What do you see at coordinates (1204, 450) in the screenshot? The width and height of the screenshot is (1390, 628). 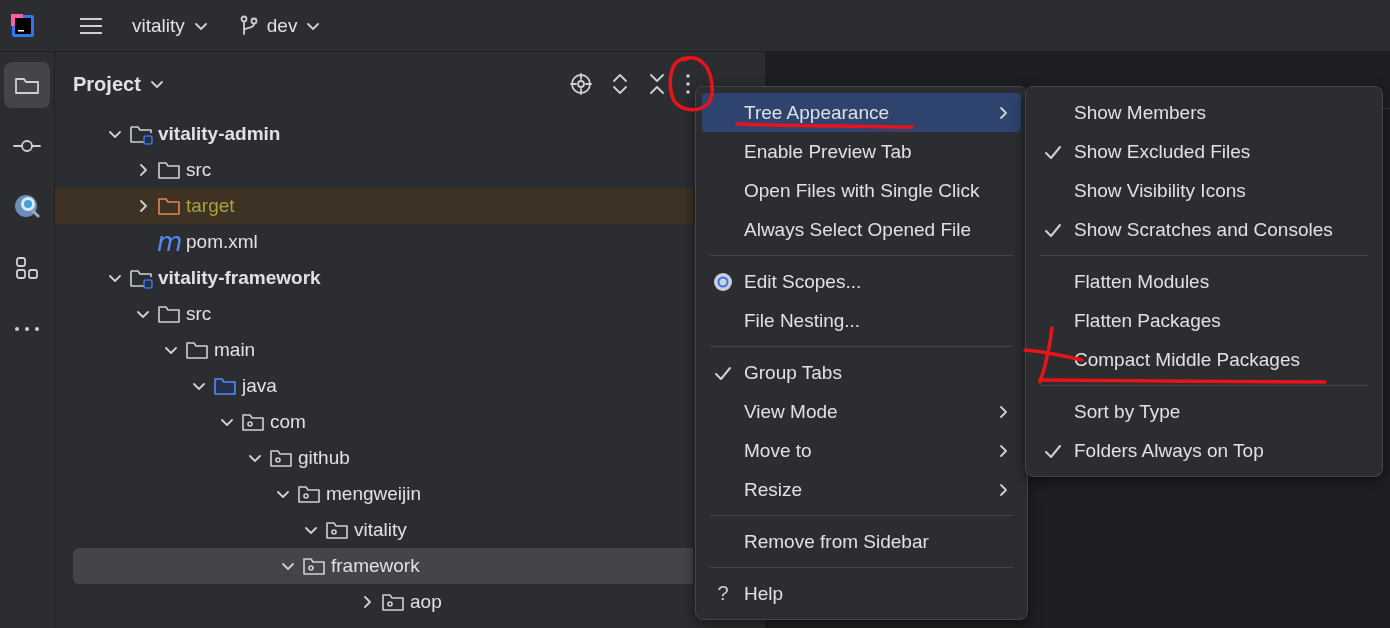 I see `menu-item: Folders Always on Top` at bounding box center [1204, 450].